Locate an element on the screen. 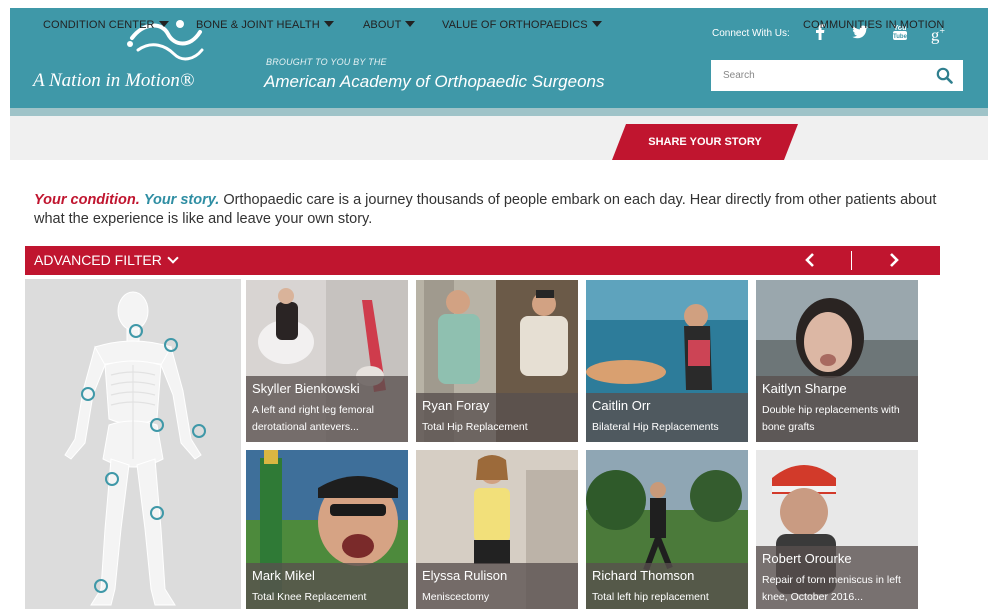  nav-item-label: VALUE OF ORTHOPAEDICS is located at coordinates (515, 25).